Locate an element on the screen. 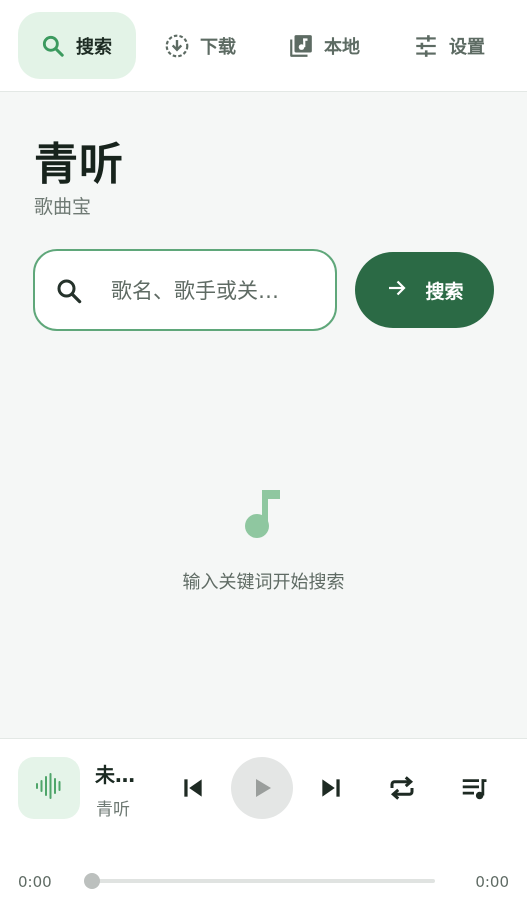 This screenshot has width=527, height=900. search-input is located at coordinates (213, 291).